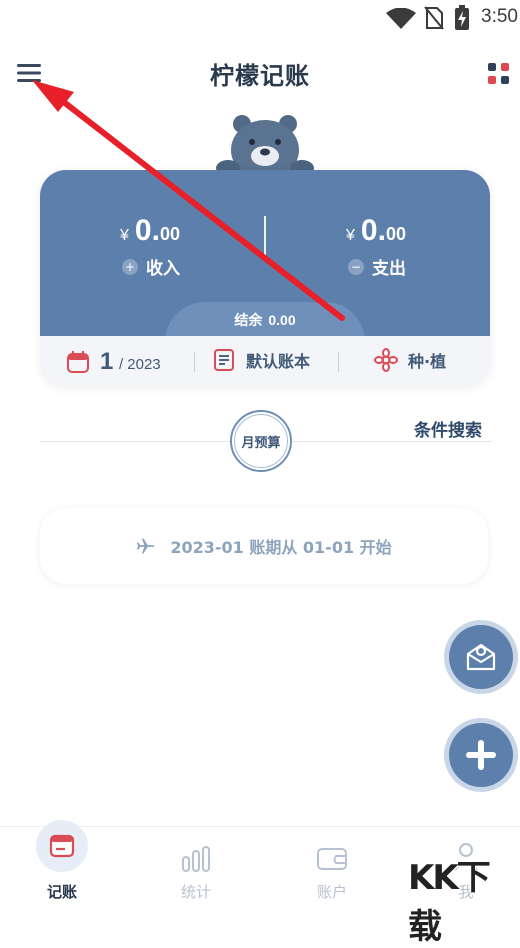  I want to click on bar-chart-icon, so click(196, 859).